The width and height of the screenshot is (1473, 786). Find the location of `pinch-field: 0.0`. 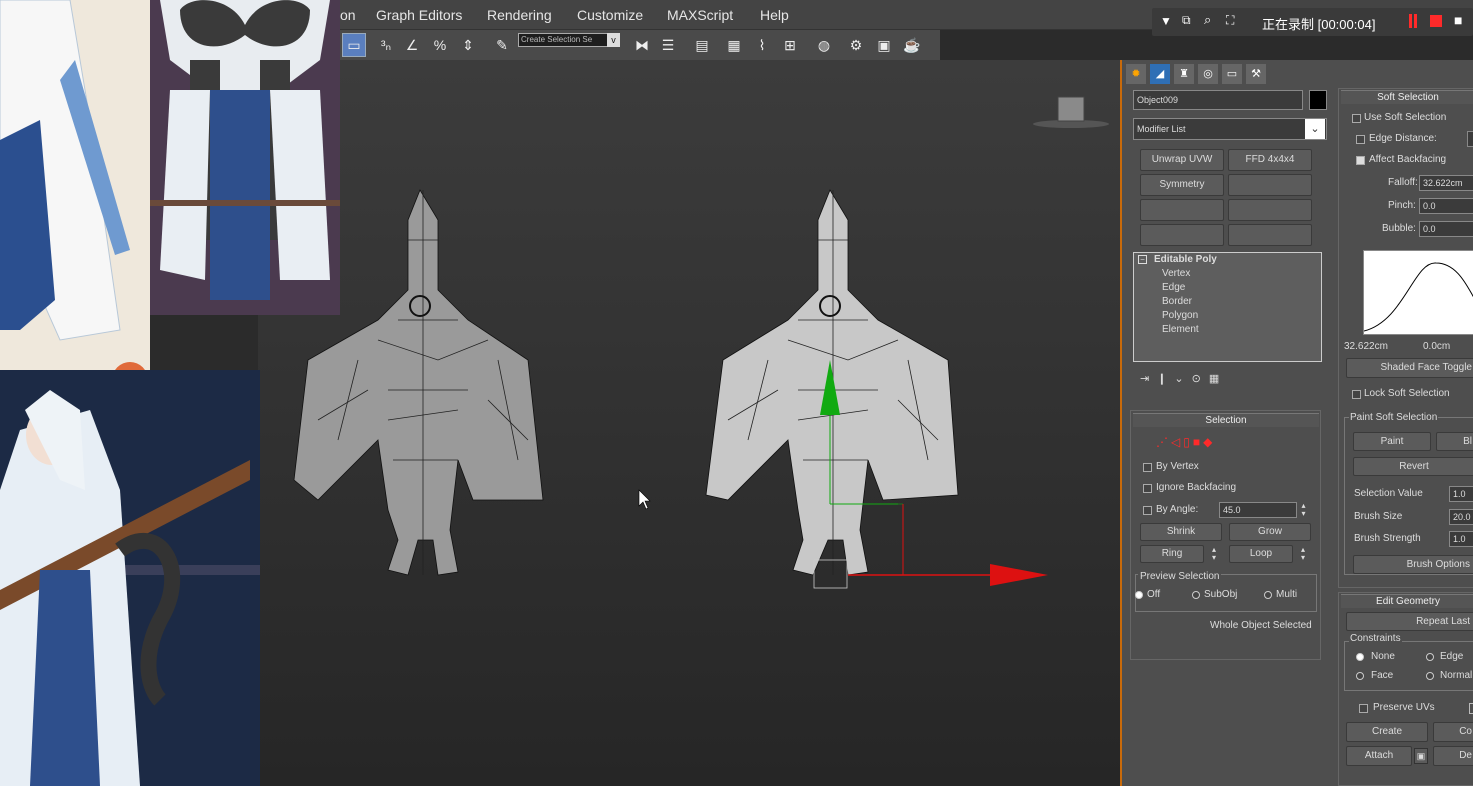

pinch-field: 0.0 is located at coordinates (1446, 206).